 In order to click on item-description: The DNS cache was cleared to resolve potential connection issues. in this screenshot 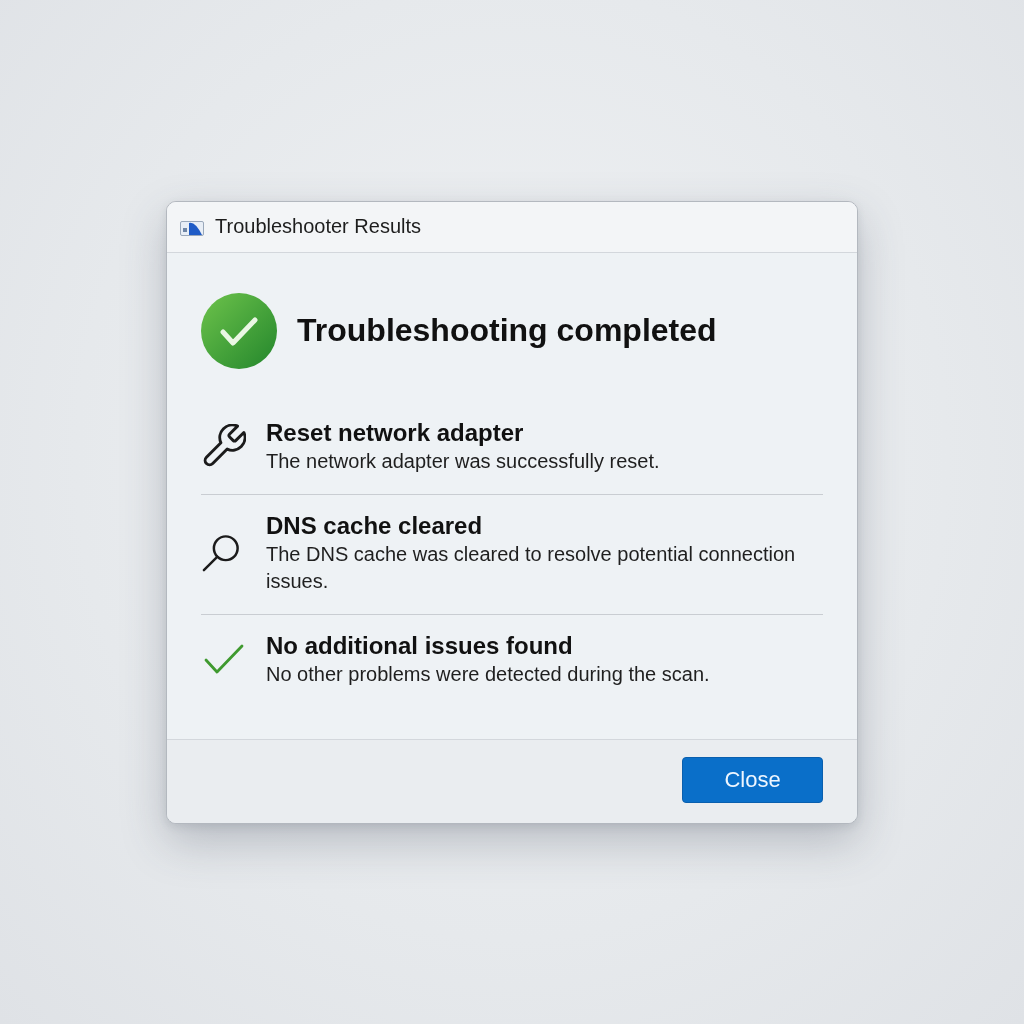, I will do `click(531, 567)`.